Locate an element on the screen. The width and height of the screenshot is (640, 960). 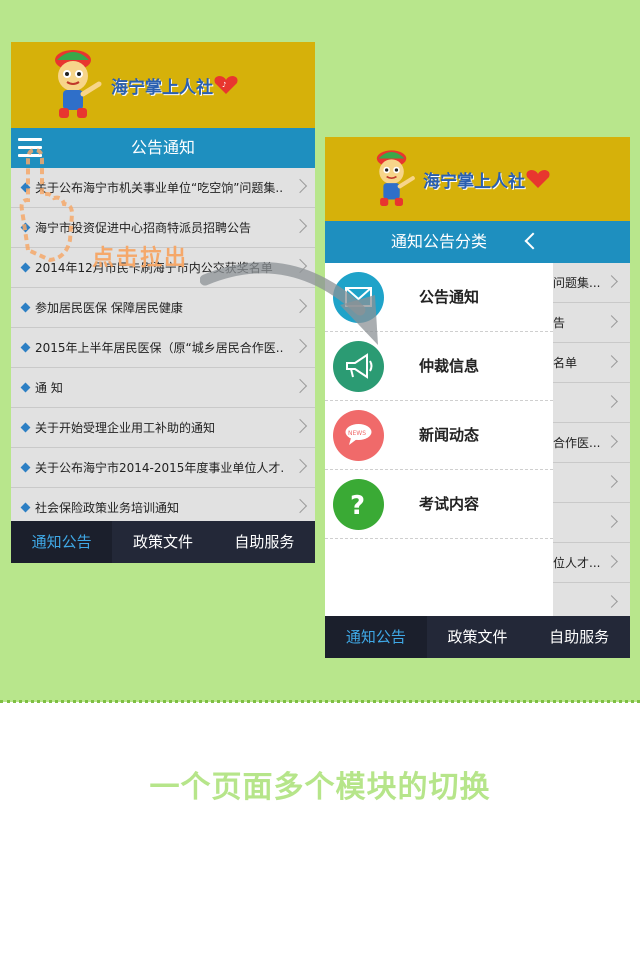
app-logo: 海宁掌上人社 is located at coordinates (459, 179).